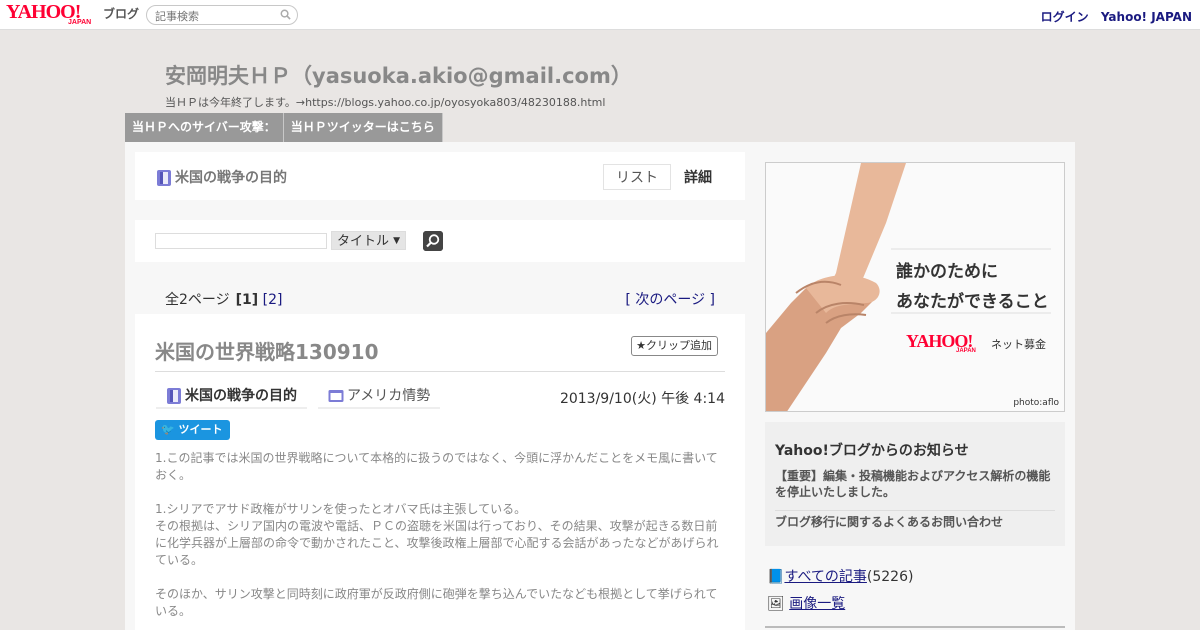 The height and width of the screenshot is (630, 1200). Describe the element at coordinates (389, 396) in the screenshot. I see `article-folder-label: アメリカ情勢` at that location.